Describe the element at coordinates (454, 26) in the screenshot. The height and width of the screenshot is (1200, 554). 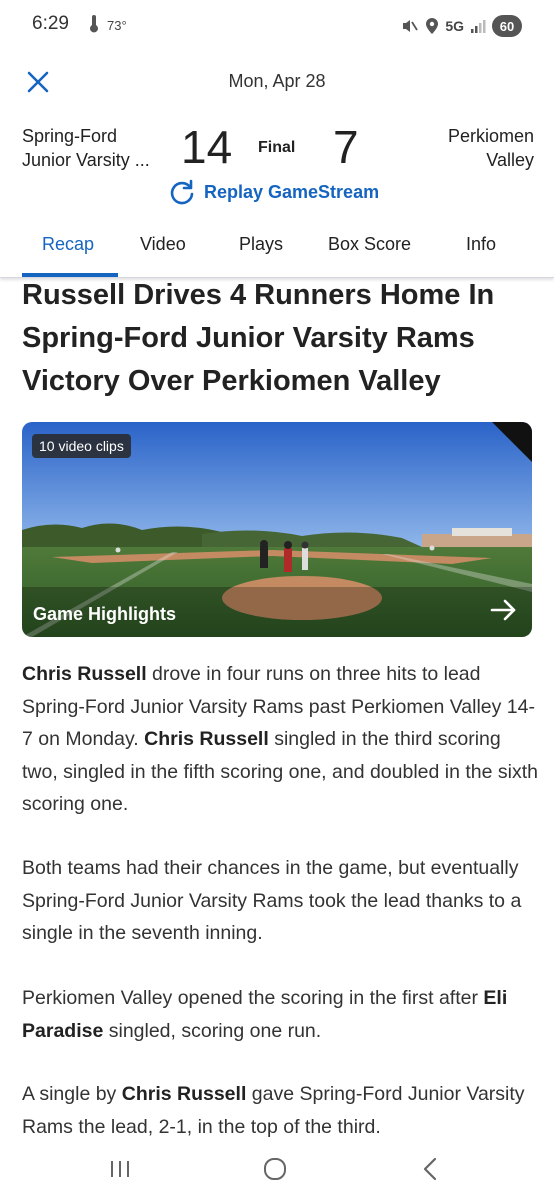
I see `network-label: 5G` at that location.